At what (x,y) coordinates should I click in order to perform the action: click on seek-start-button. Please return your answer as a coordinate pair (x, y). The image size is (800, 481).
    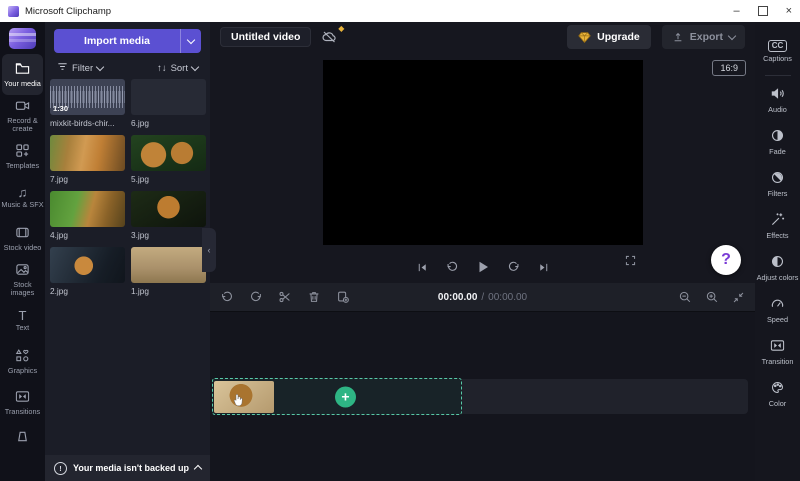
    Looking at the image, I should click on (422, 267).